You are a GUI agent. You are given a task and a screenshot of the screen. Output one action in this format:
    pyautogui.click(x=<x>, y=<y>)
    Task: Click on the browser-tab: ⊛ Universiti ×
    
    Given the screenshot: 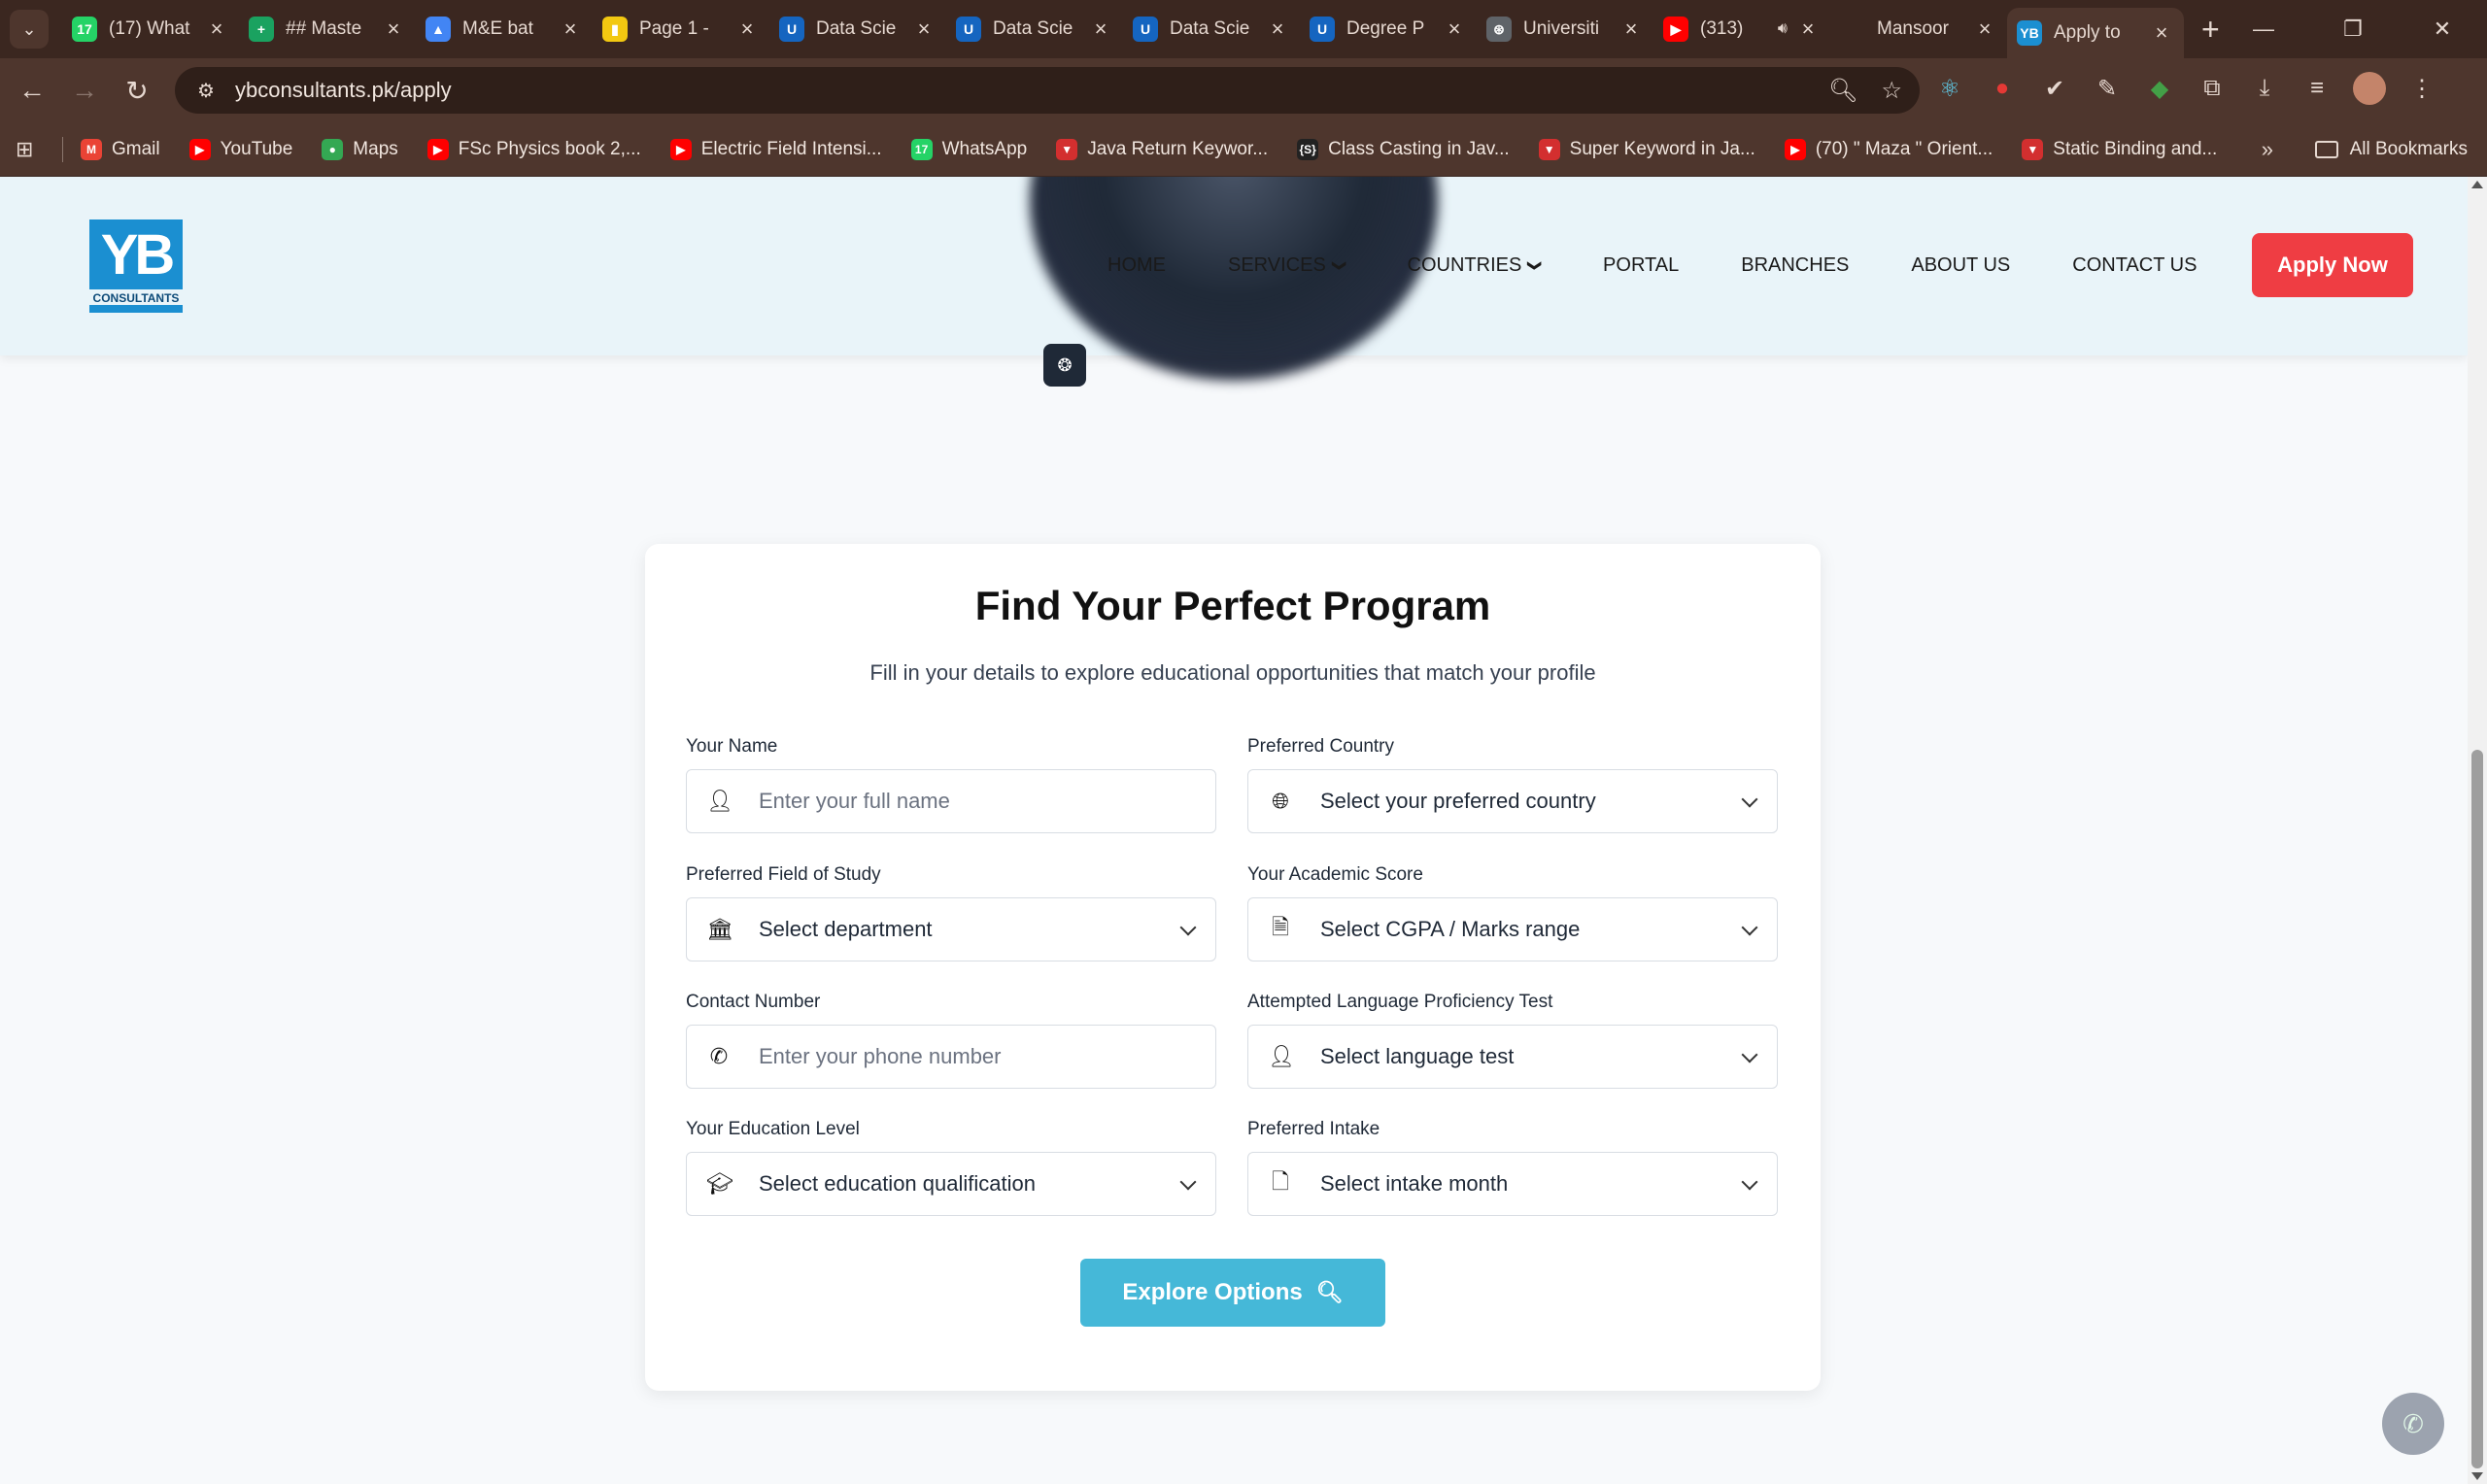 What is the action you would take?
    pyautogui.click(x=1565, y=29)
    